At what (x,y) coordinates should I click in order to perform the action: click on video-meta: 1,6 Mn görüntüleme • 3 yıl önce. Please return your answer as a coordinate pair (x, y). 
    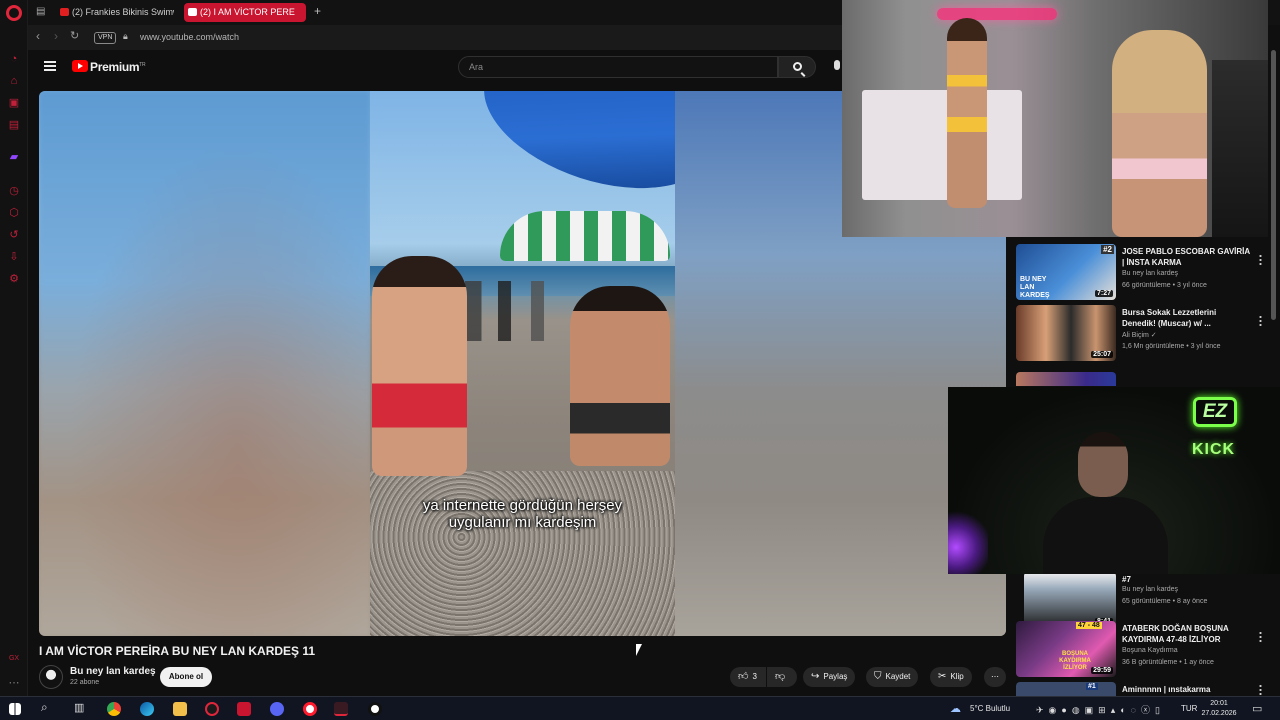
    Looking at the image, I should click on (1171, 346).